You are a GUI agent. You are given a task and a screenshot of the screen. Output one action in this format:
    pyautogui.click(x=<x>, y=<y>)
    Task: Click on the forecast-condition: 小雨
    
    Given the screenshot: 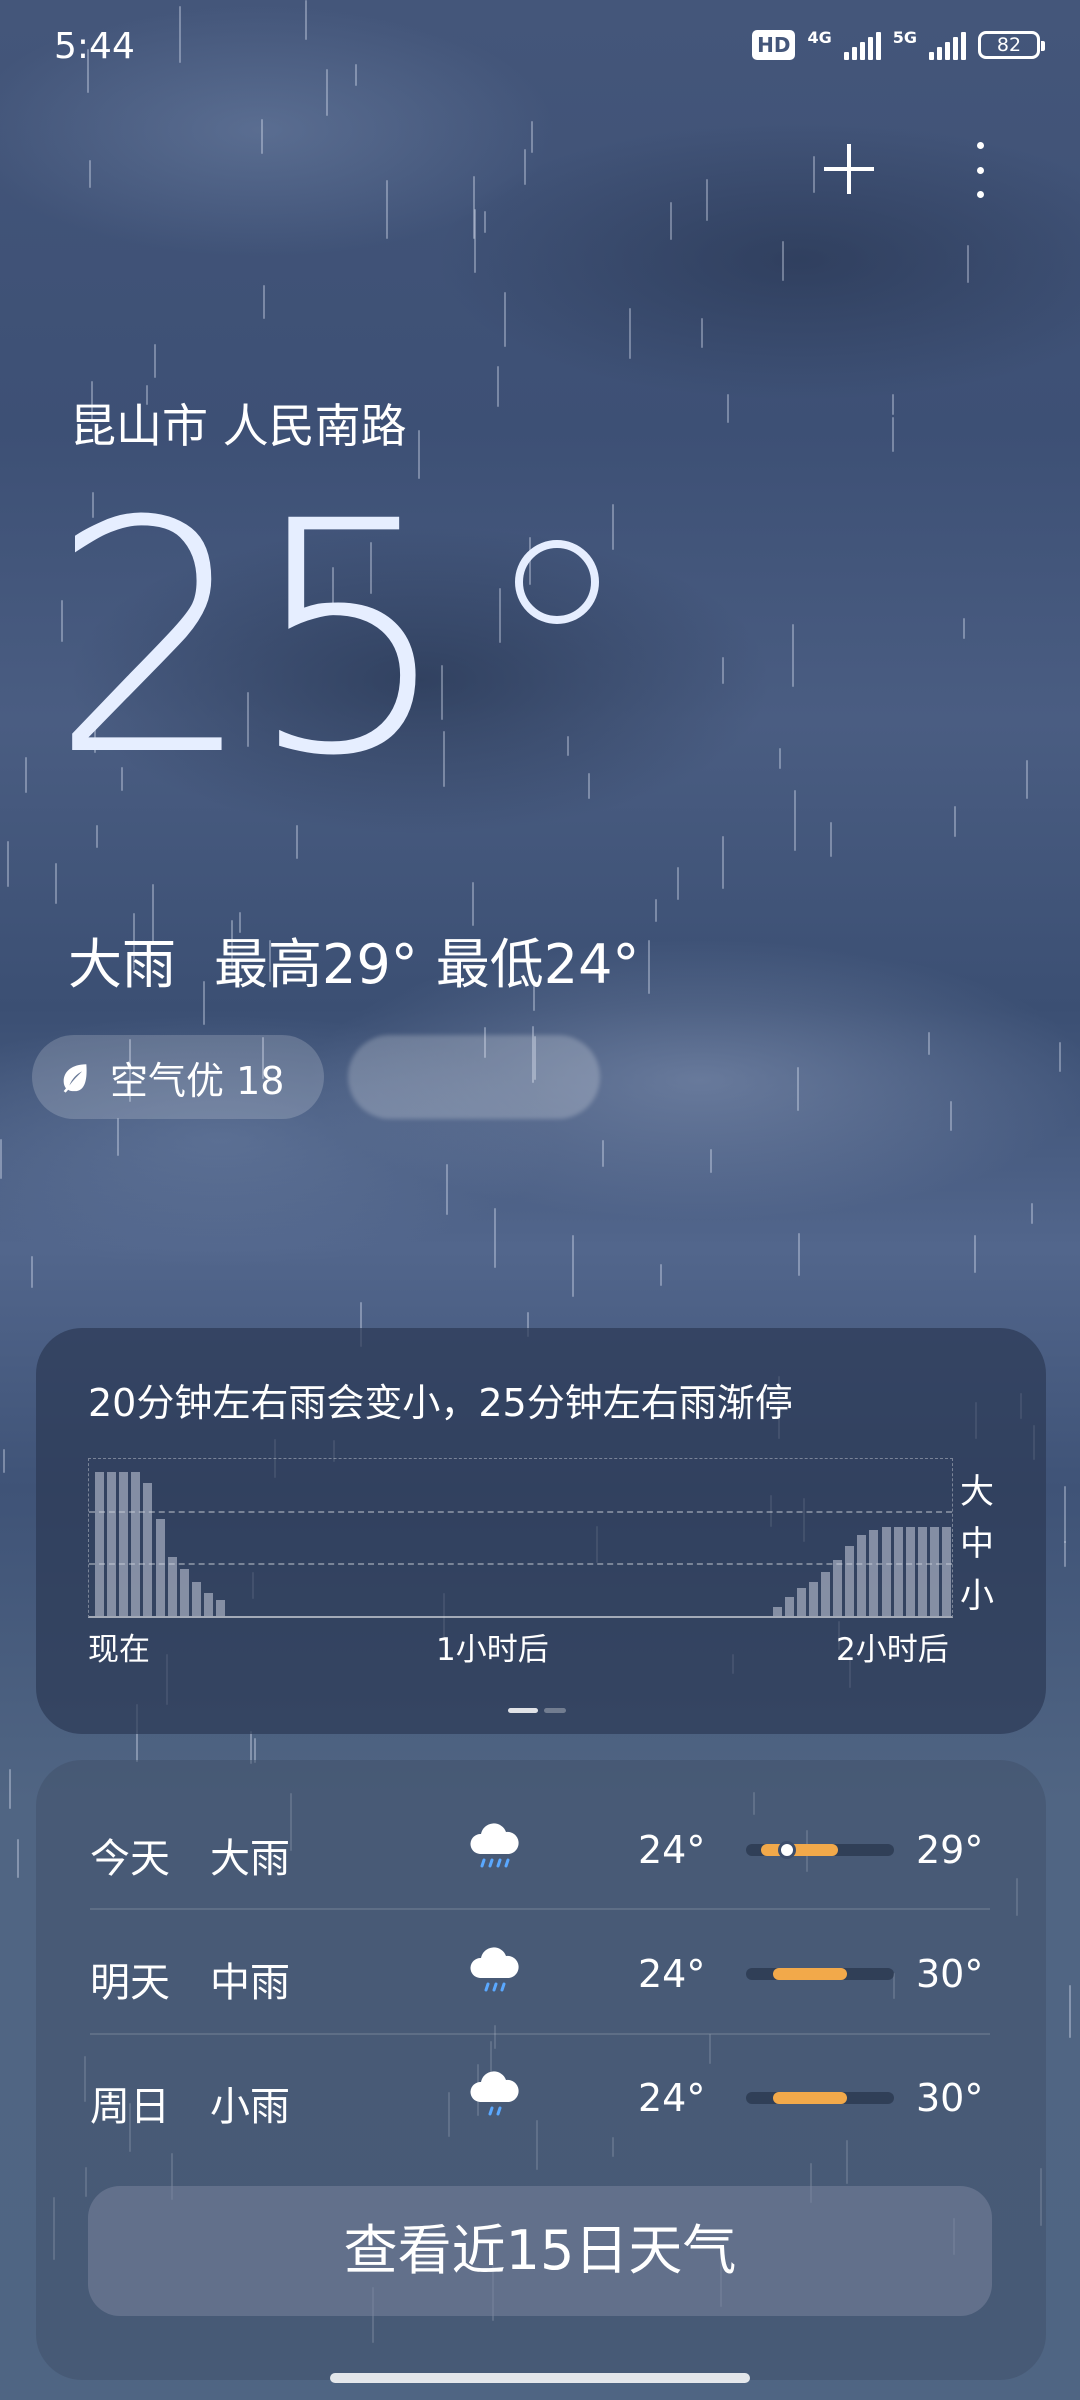 What is the action you would take?
    pyautogui.click(x=250, y=2107)
    